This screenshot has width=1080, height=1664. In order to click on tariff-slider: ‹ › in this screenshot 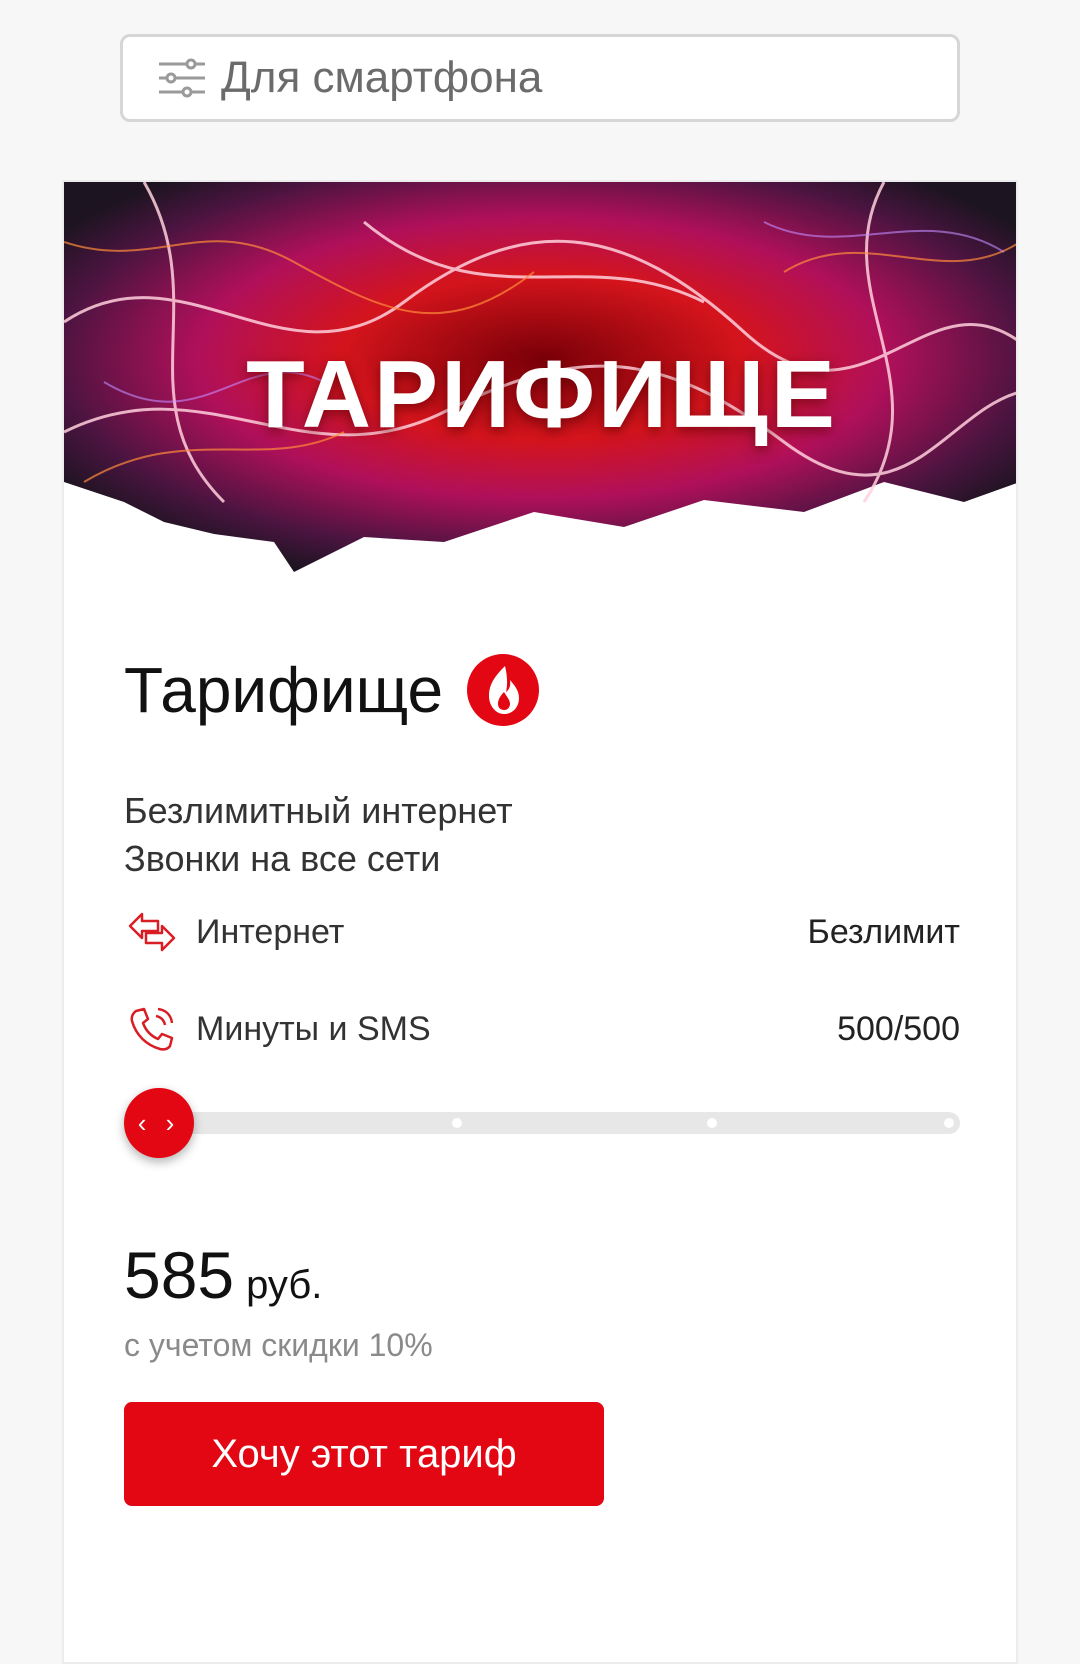, I will do `click(542, 1122)`.